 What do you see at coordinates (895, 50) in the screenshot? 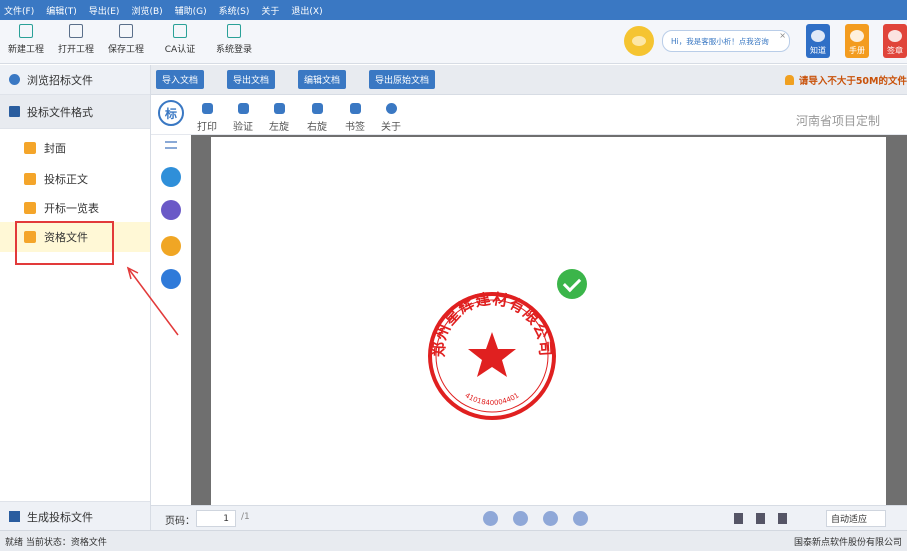
I see `signature-label: 签章` at bounding box center [895, 50].